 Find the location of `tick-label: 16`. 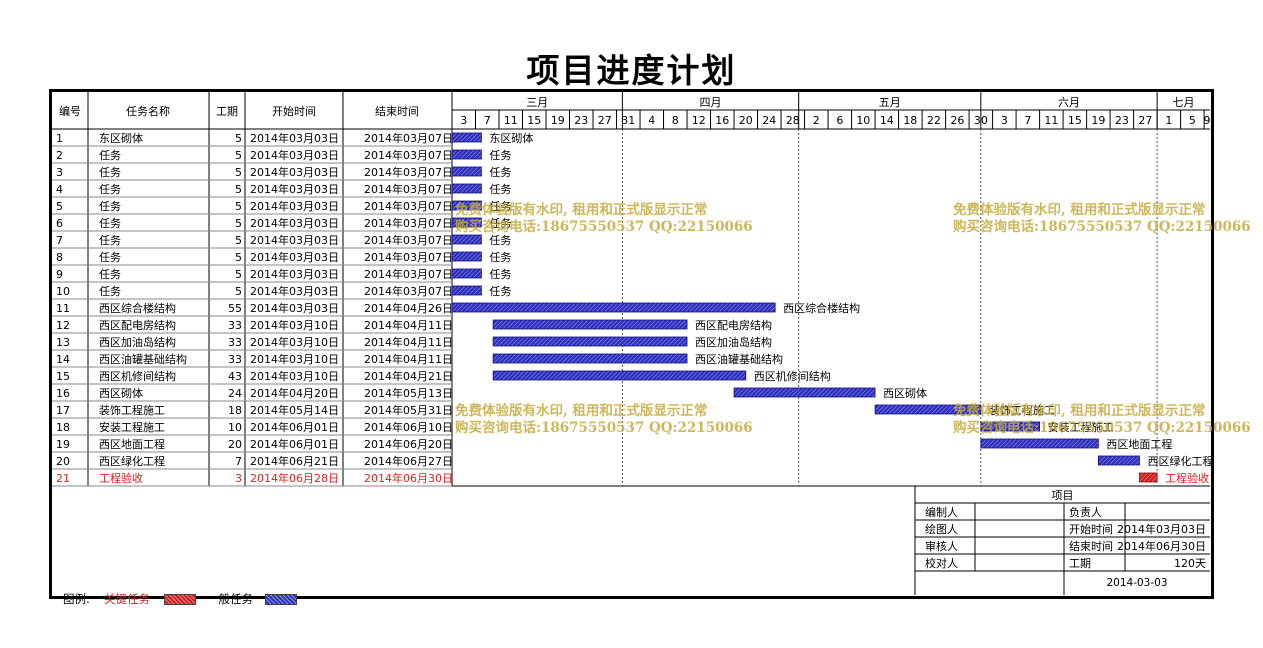

tick-label: 16 is located at coordinates (722, 120).